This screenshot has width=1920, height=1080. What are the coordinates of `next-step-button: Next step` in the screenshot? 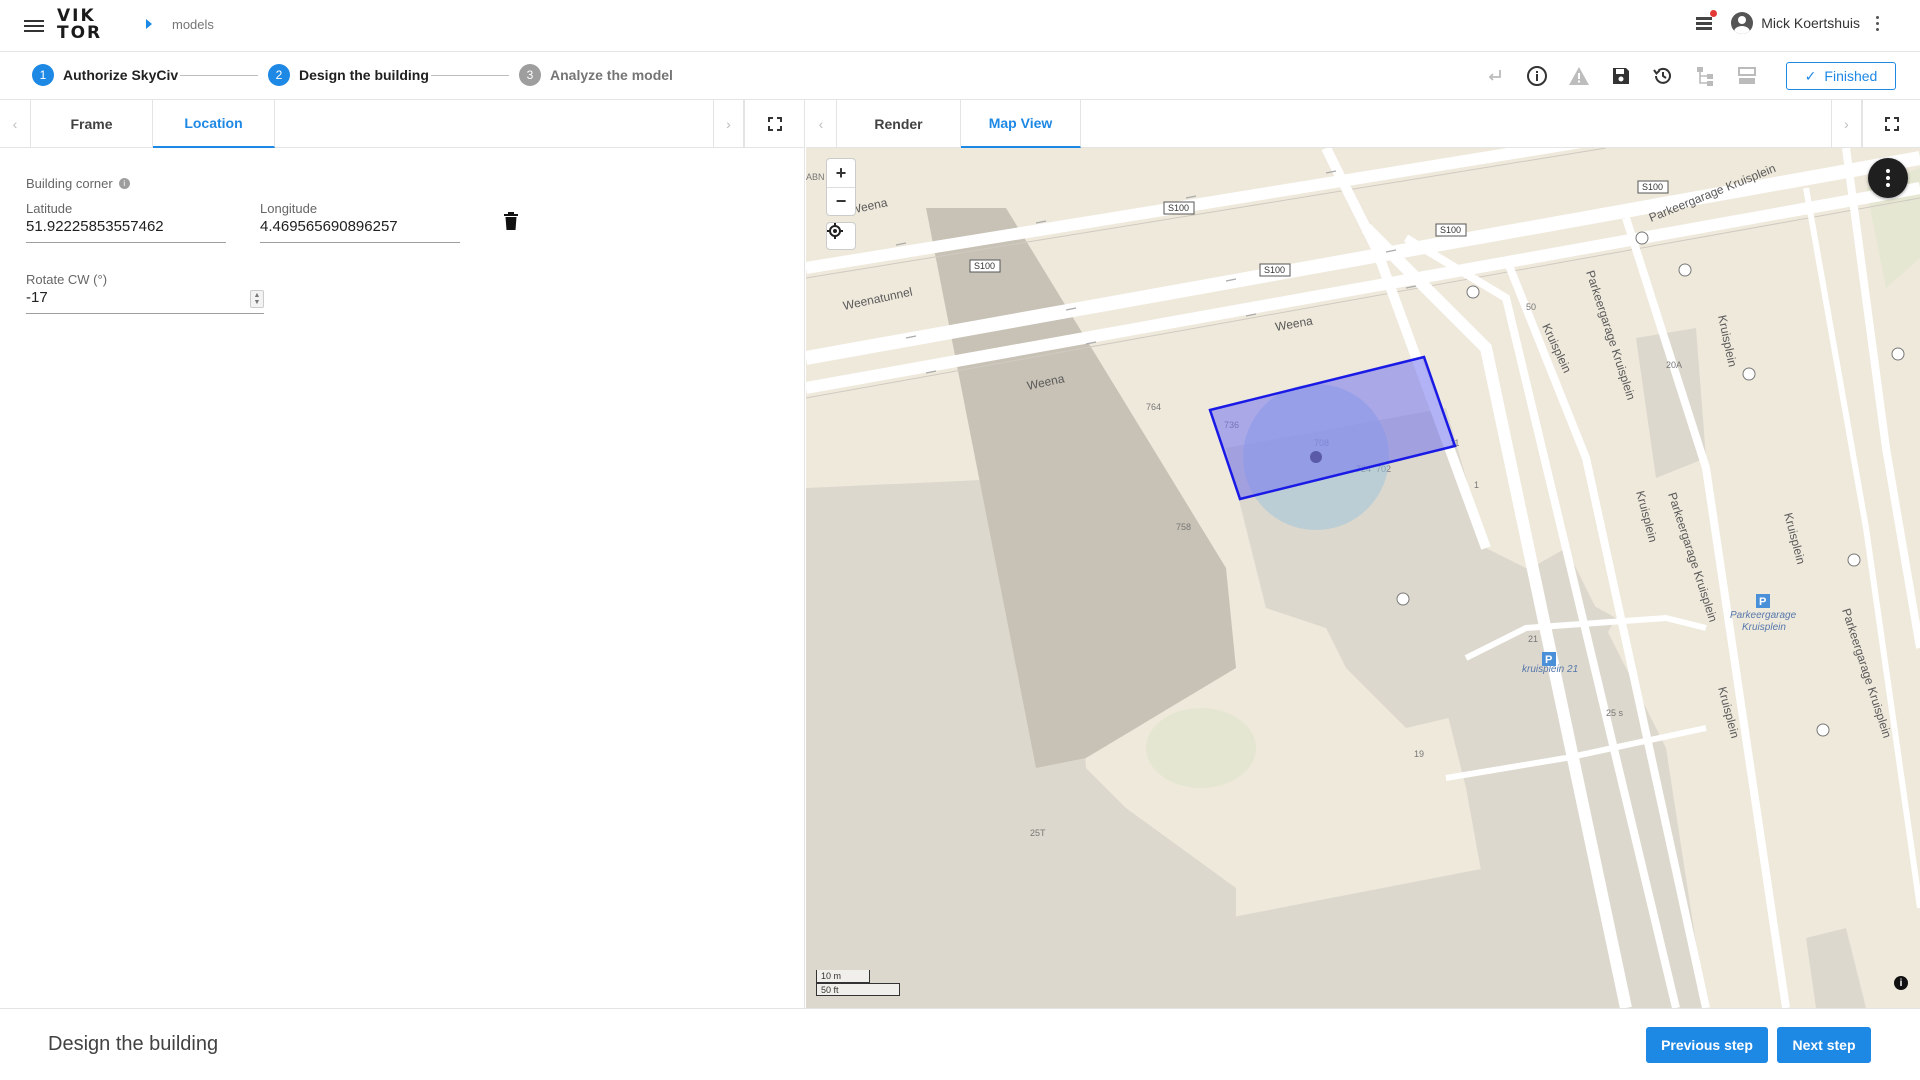 It's located at (1824, 1045).